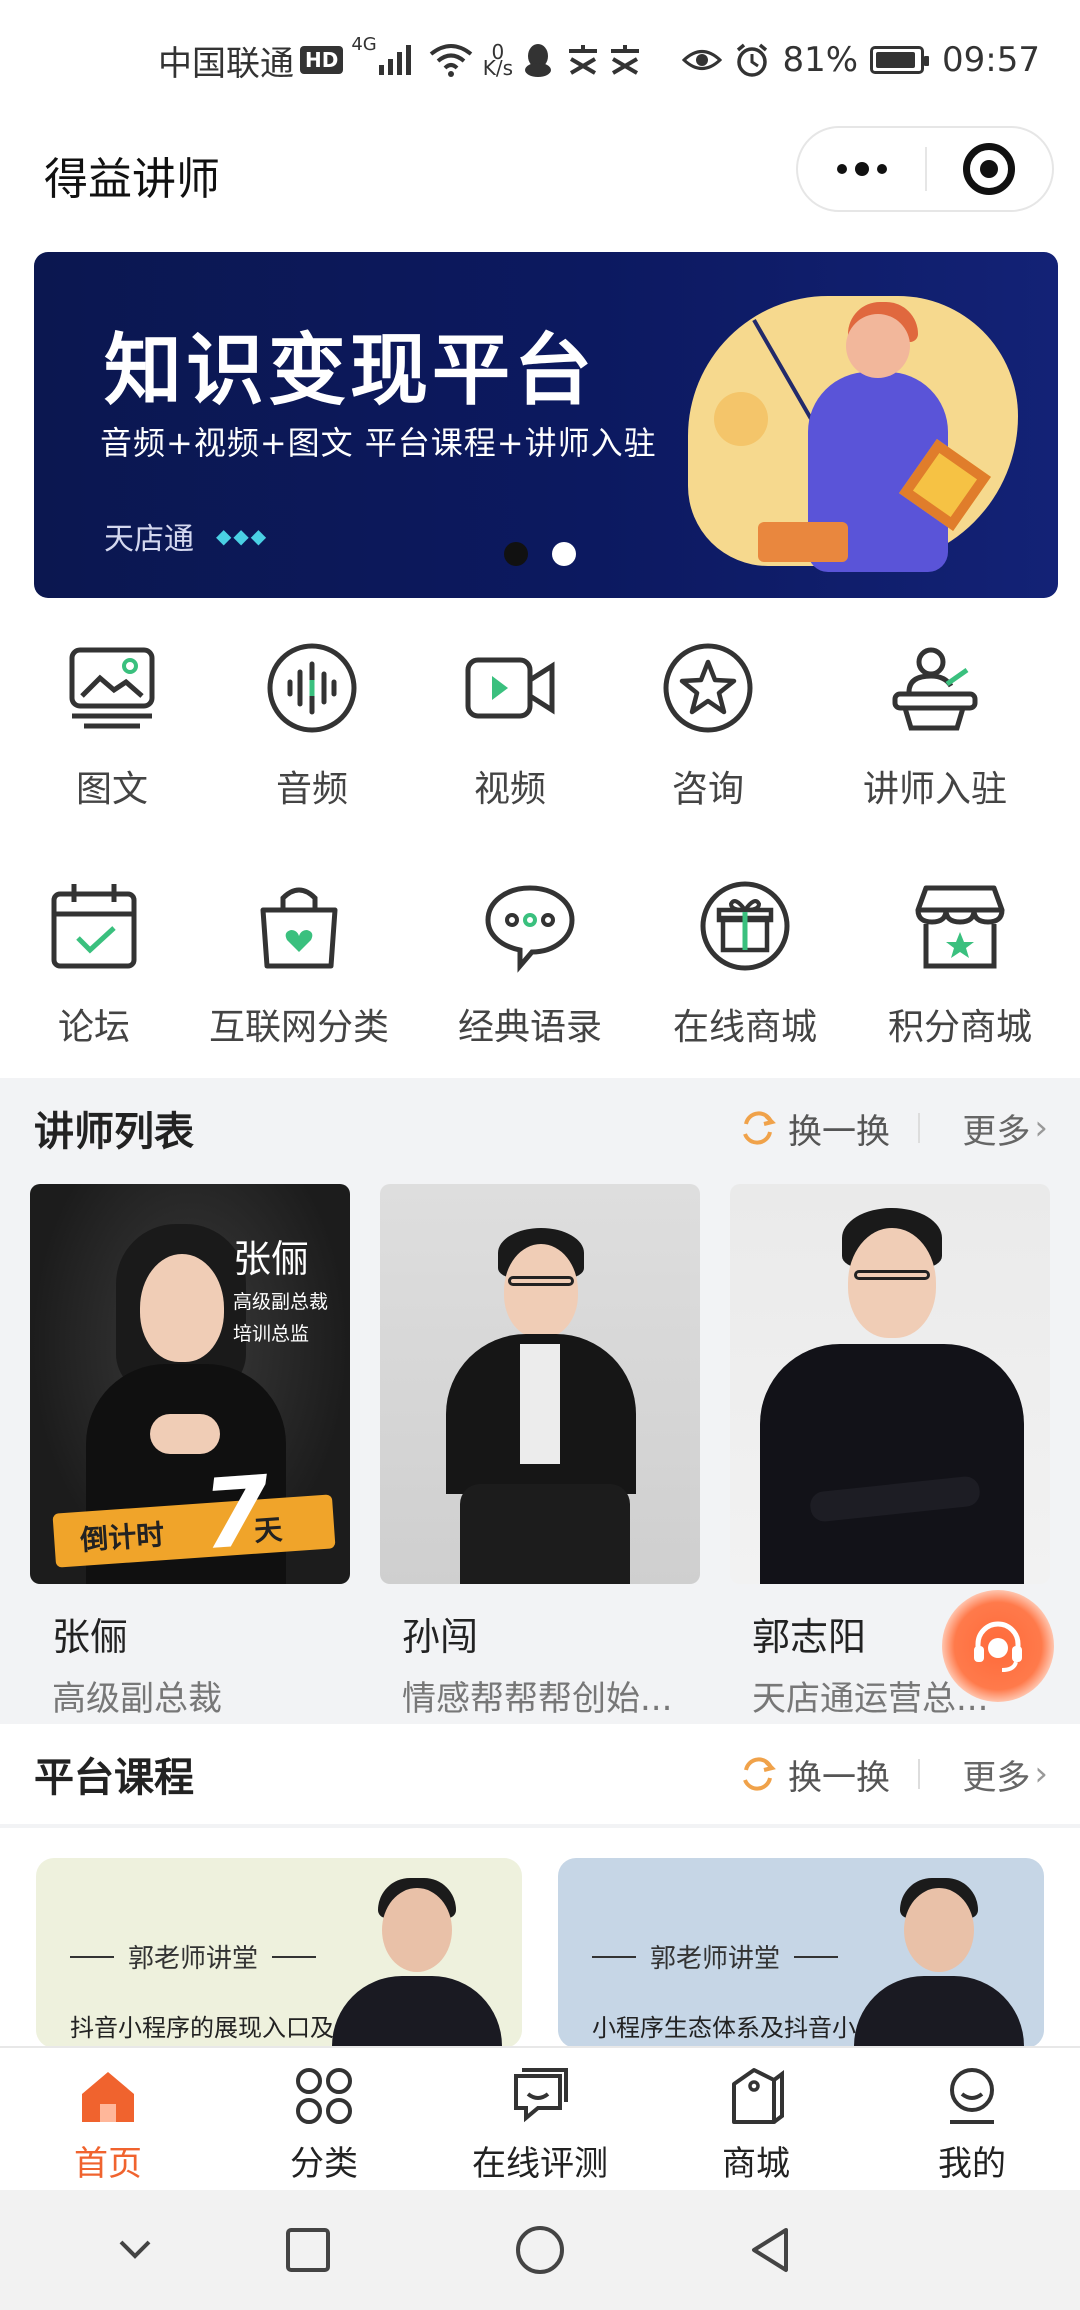  I want to click on swap-label: 换一换, so click(839, 1777).